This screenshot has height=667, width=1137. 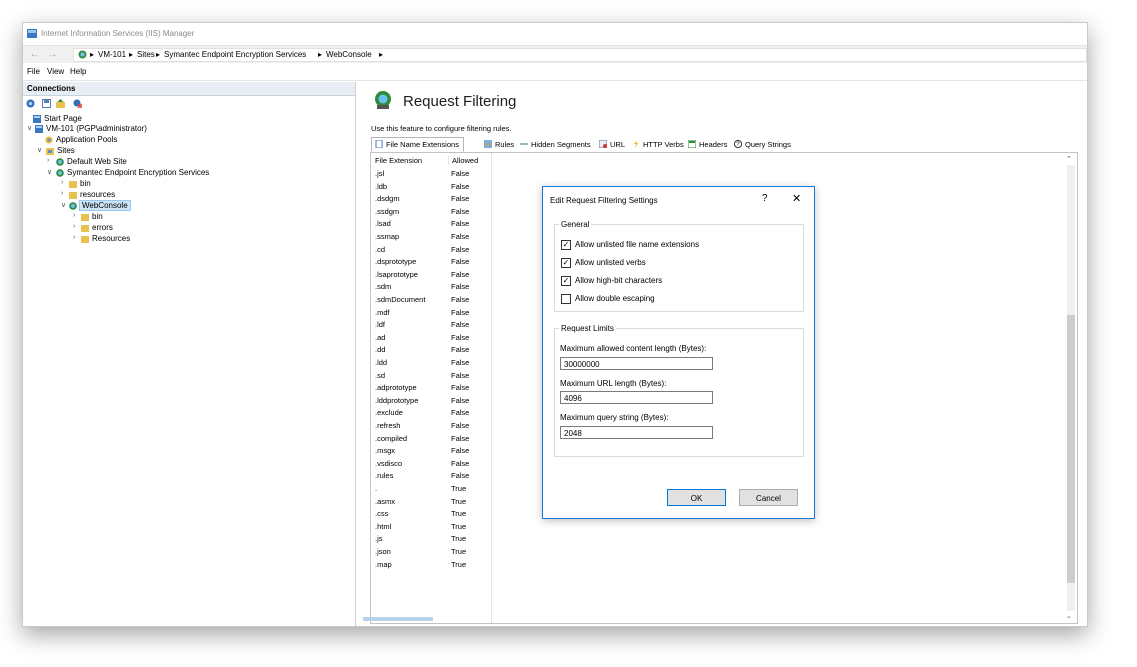 What do you see at coordinates (431, 213) in the screenshot?
I see `table-row: .ssdgm False` at bounding box center [431, 213].